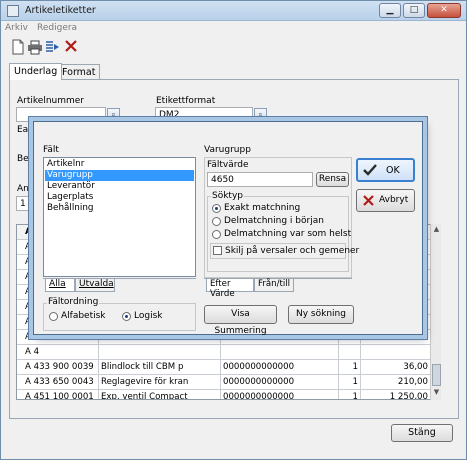 The image size is (467, 460). I want to click on faltvarde-label: Fältvärde, so click(228, 165).